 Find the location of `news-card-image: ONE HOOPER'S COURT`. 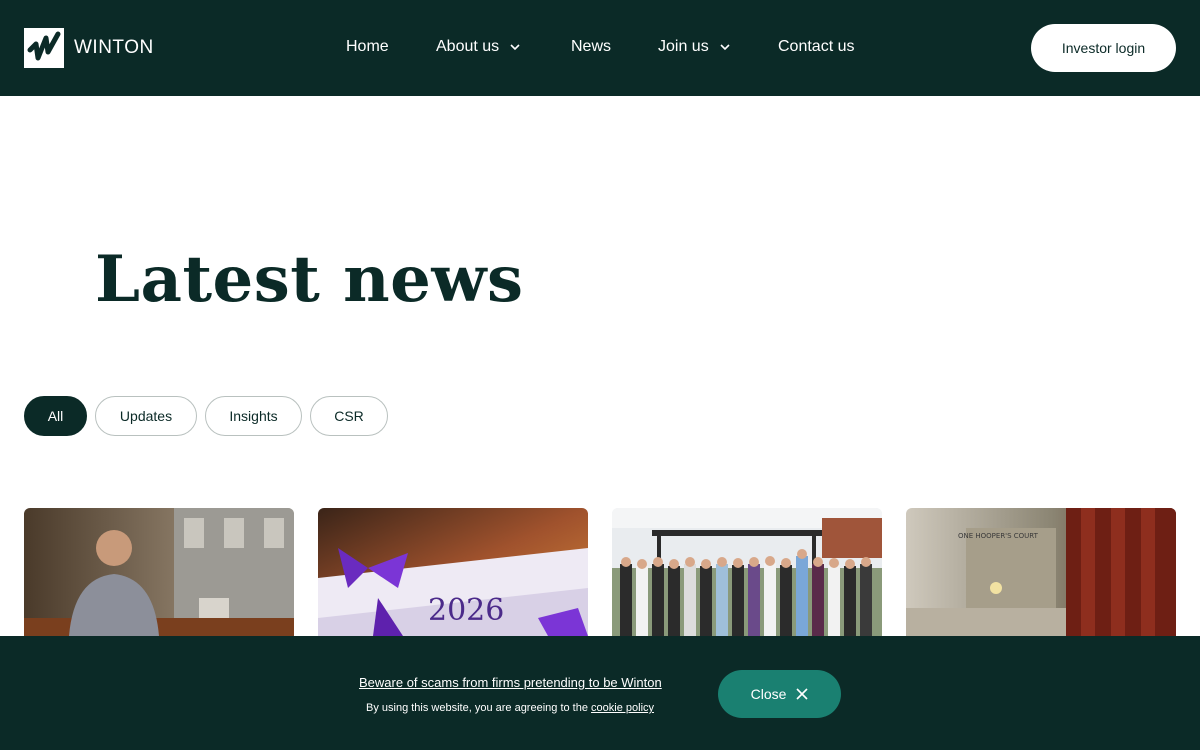

news-card-image: ONE HOOPER'S COURT is located at coordinates (1041, 572).